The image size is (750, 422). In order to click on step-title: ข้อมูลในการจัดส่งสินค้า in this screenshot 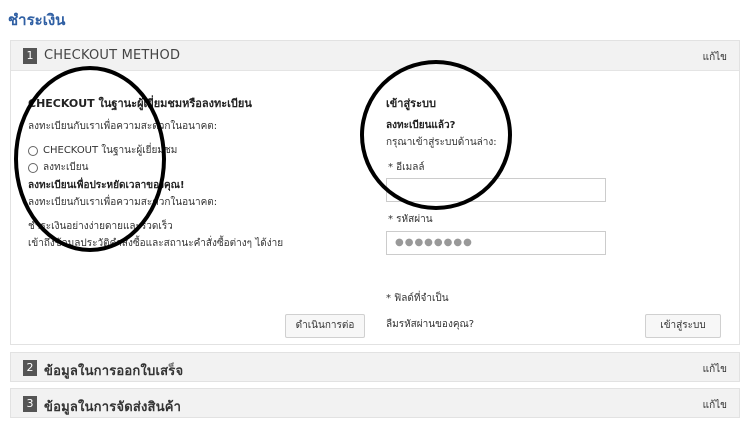, I will do `click(113, 407)`.